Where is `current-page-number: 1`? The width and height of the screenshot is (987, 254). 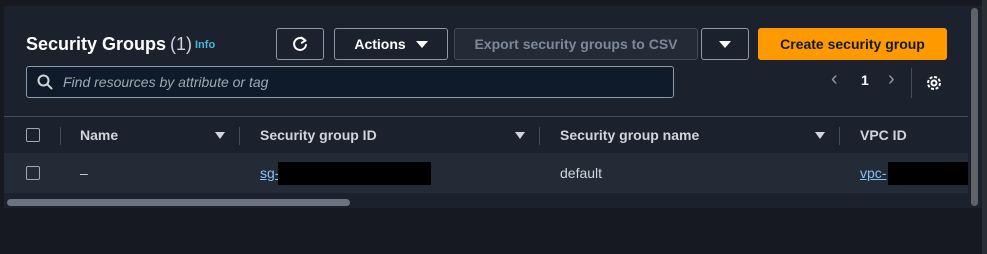
current-page-number: 1 is located at coordinates (865, 80).